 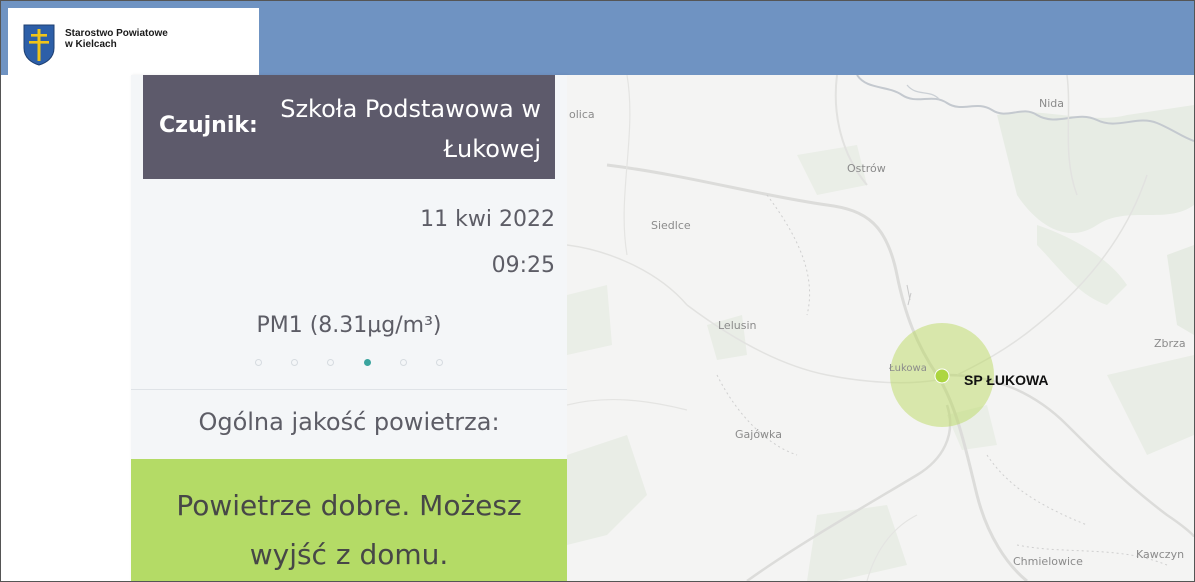 I want to click on sensor-name: Szkoła Podstawowa w Łukowej, so click(x=410, y=129).